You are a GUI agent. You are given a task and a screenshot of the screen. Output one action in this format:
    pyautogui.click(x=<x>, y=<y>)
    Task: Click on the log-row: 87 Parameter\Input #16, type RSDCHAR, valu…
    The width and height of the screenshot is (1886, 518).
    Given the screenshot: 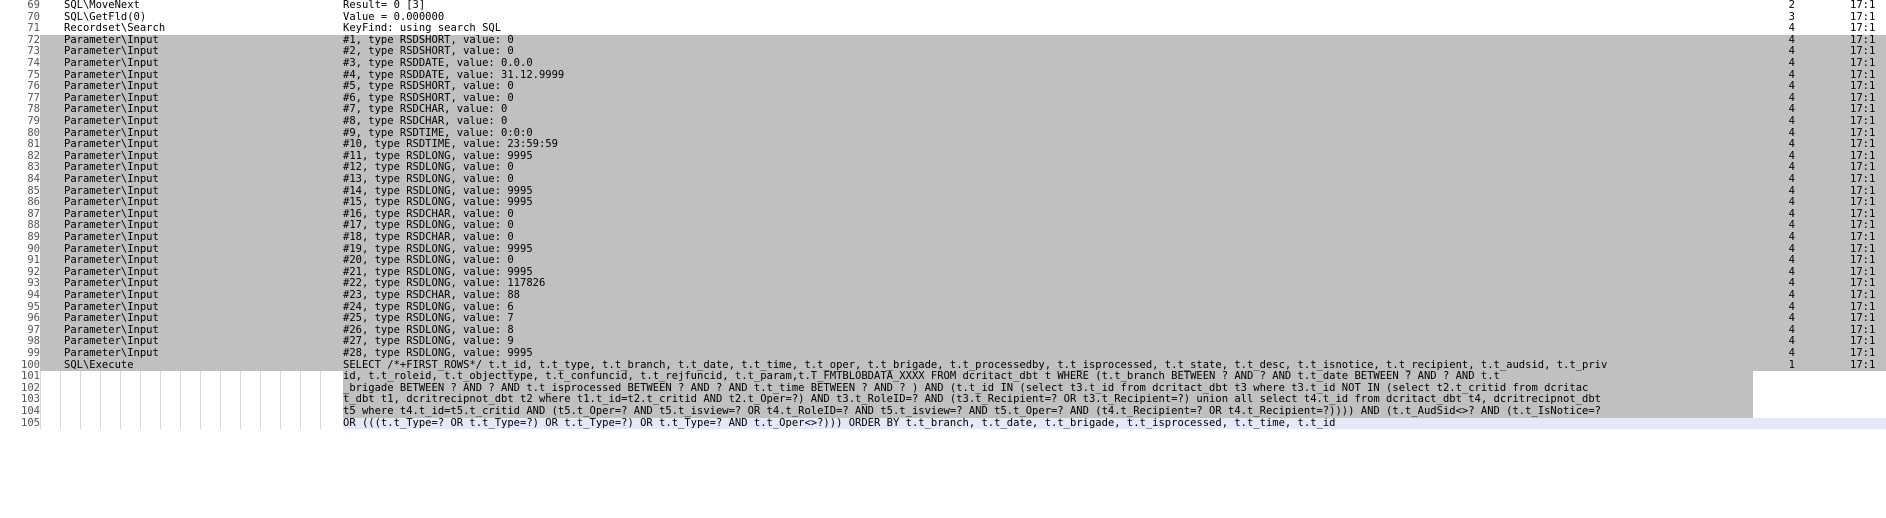 What is the action you would take?
    pyautogui.click(x=943, y=214)
    